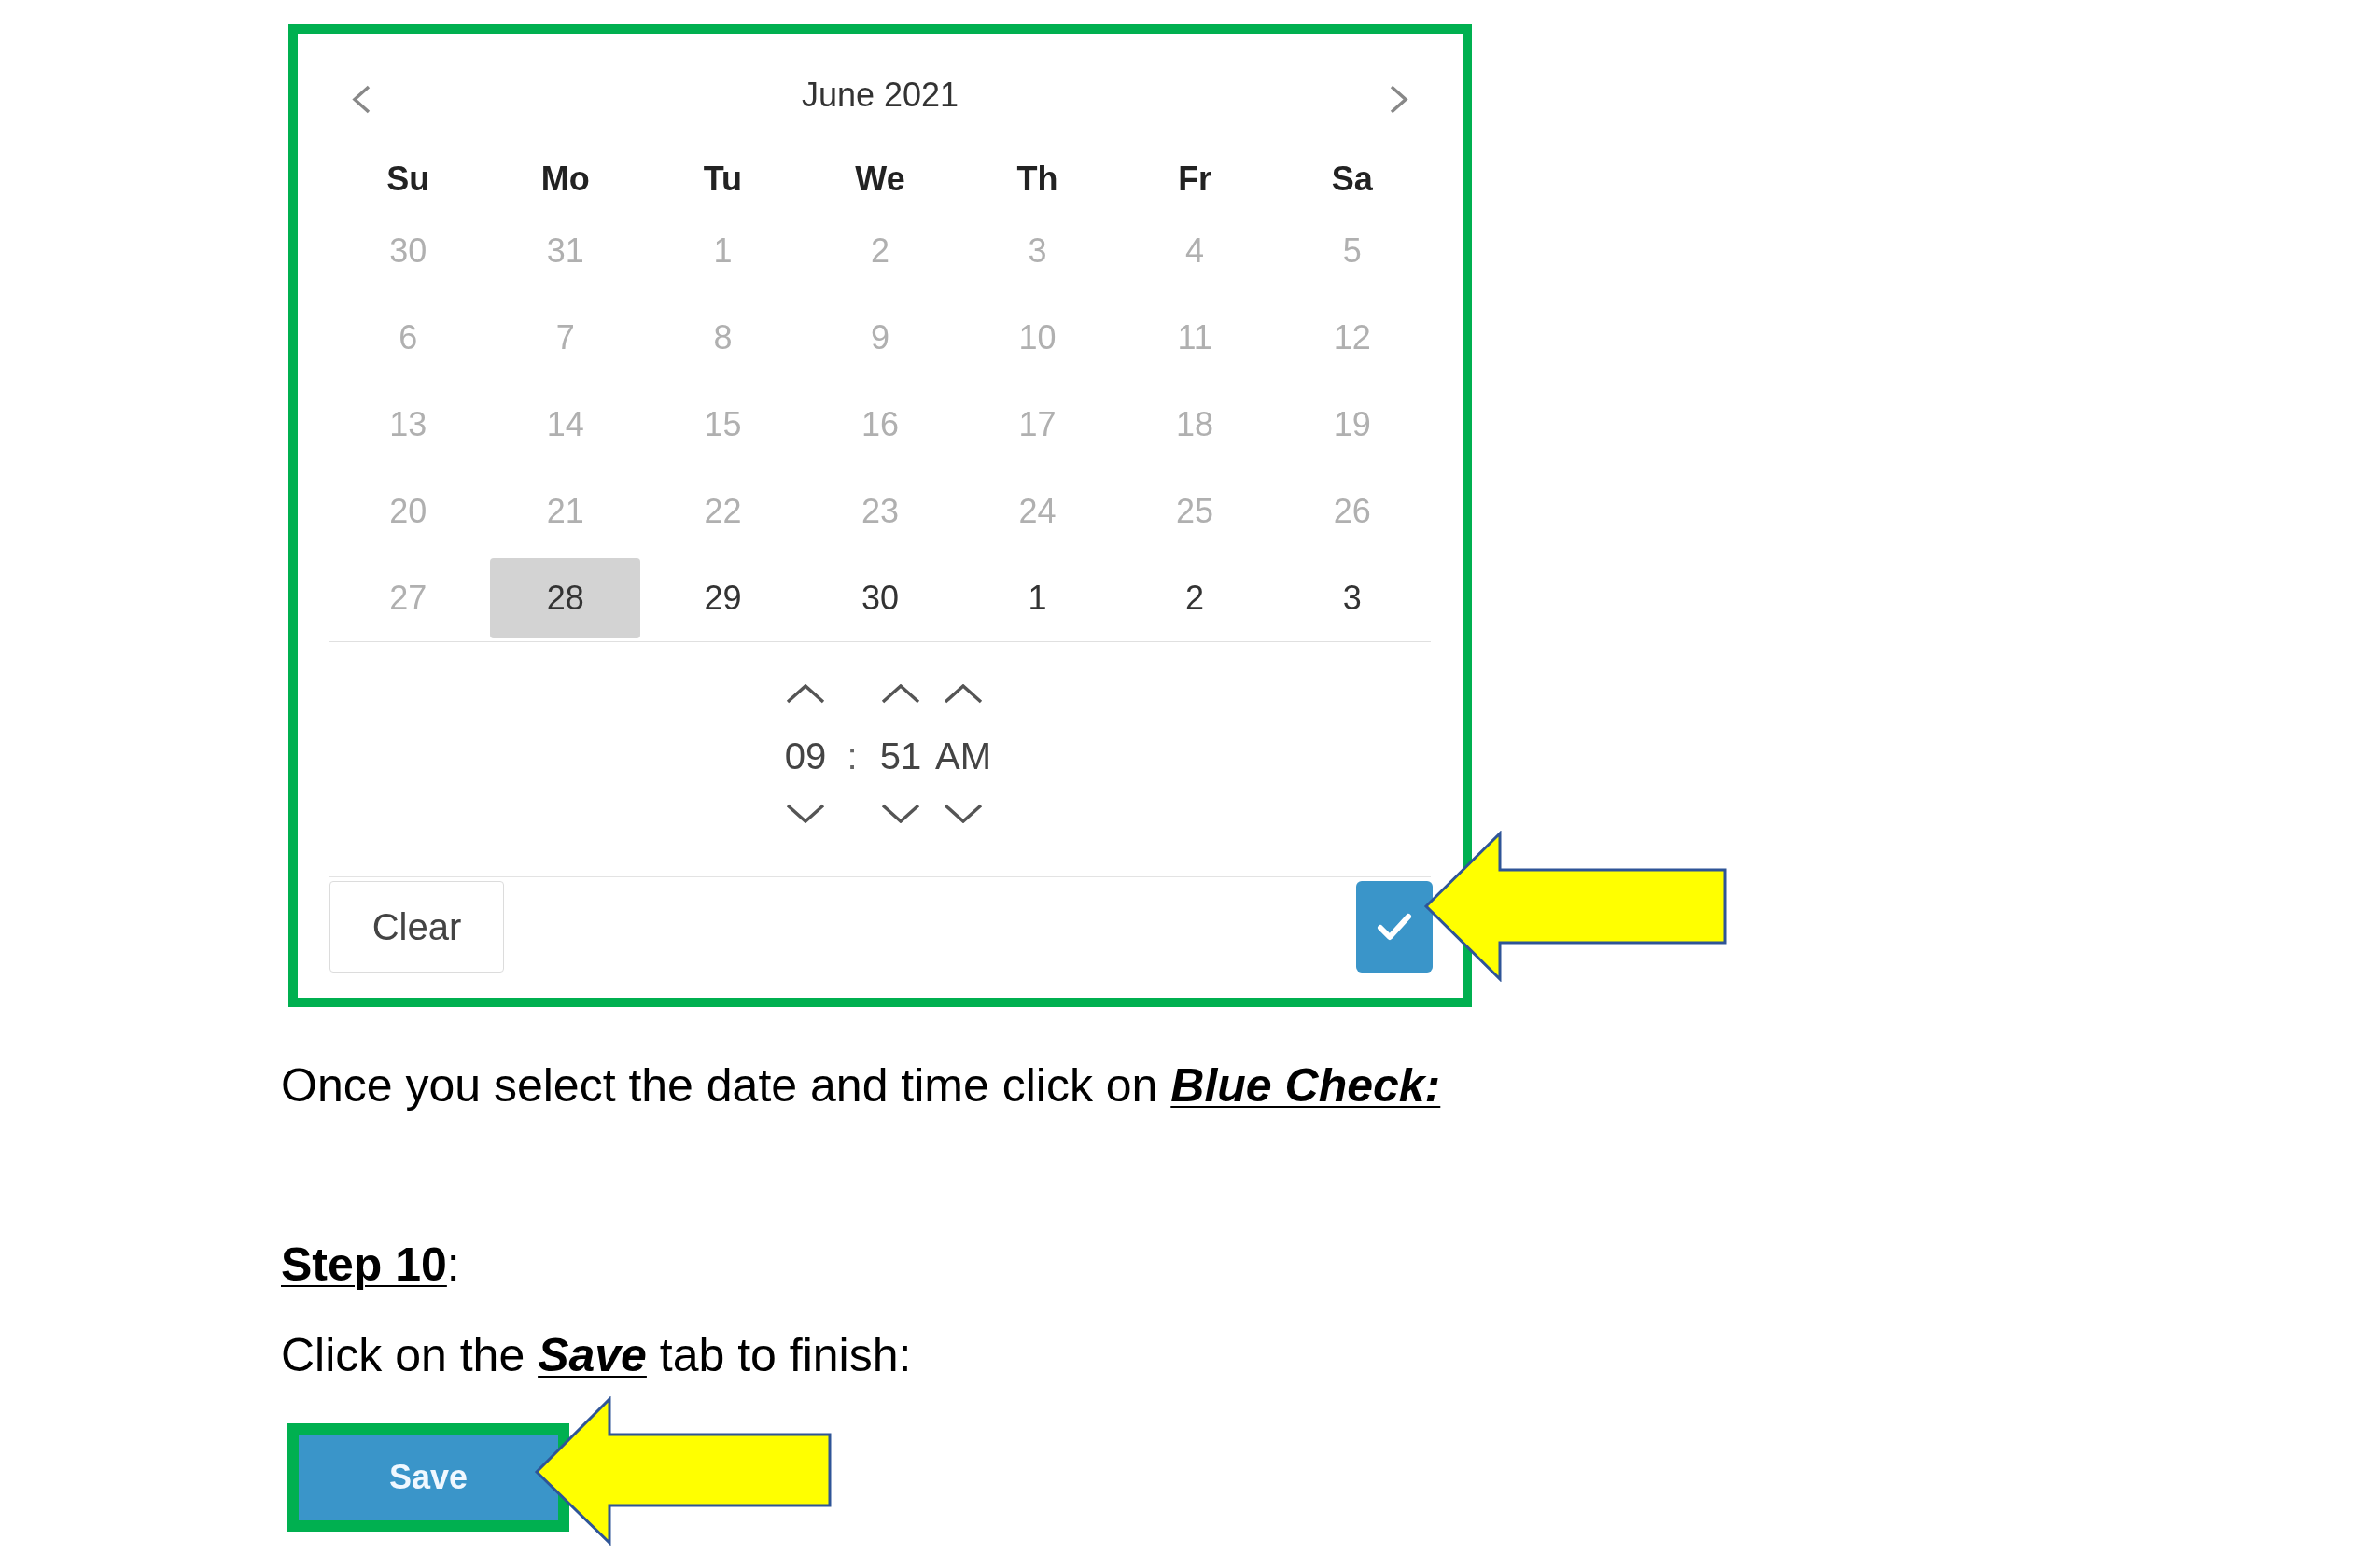  I want to click on chevron-left-icon, so click(361, 99).